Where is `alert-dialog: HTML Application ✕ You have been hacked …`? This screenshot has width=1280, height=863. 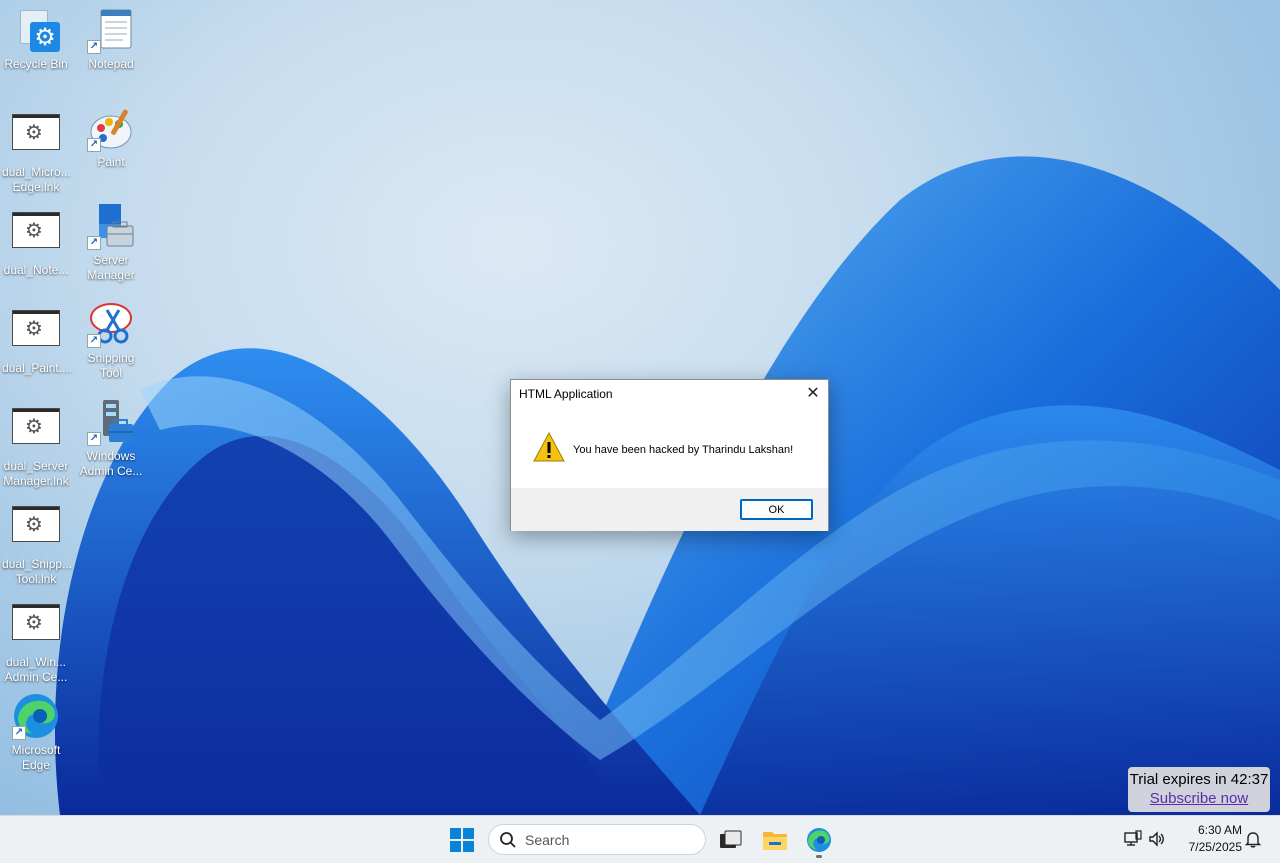
alert-dialog: HTML Application ✕ You have been hacked … is located at coordinates (669, 455).